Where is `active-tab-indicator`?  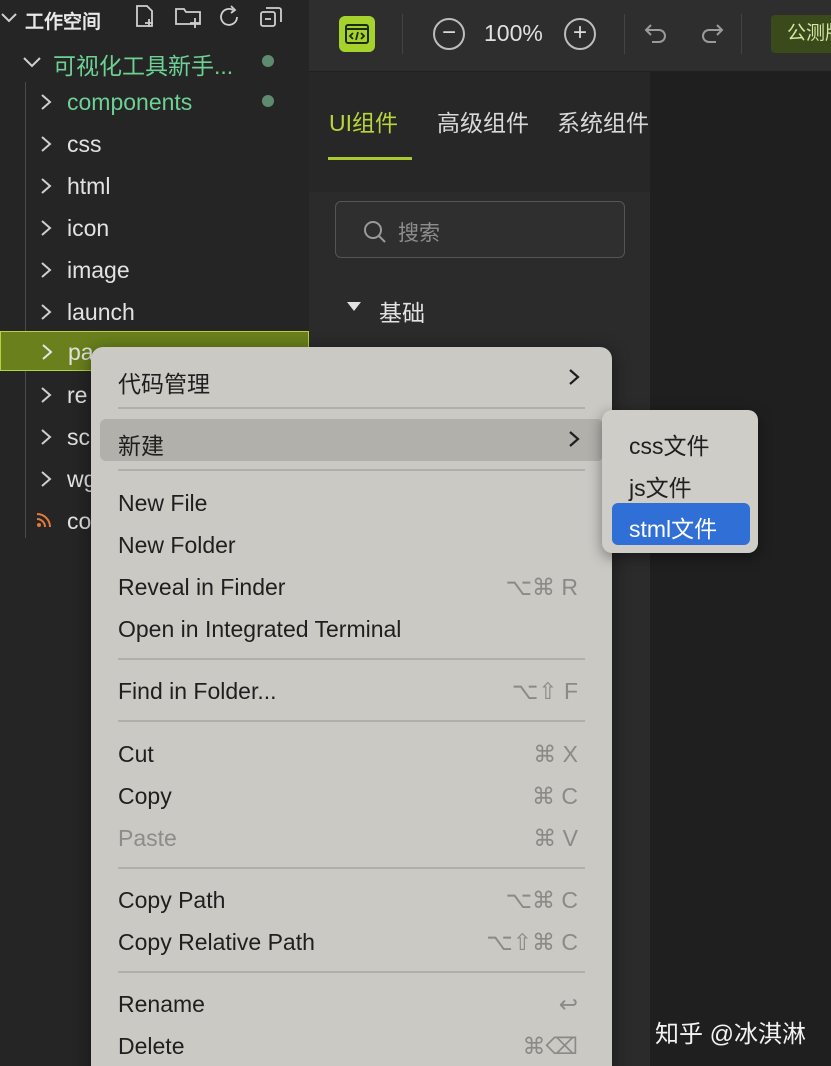 active-tab-indicator is located at coordinates (370, 158).